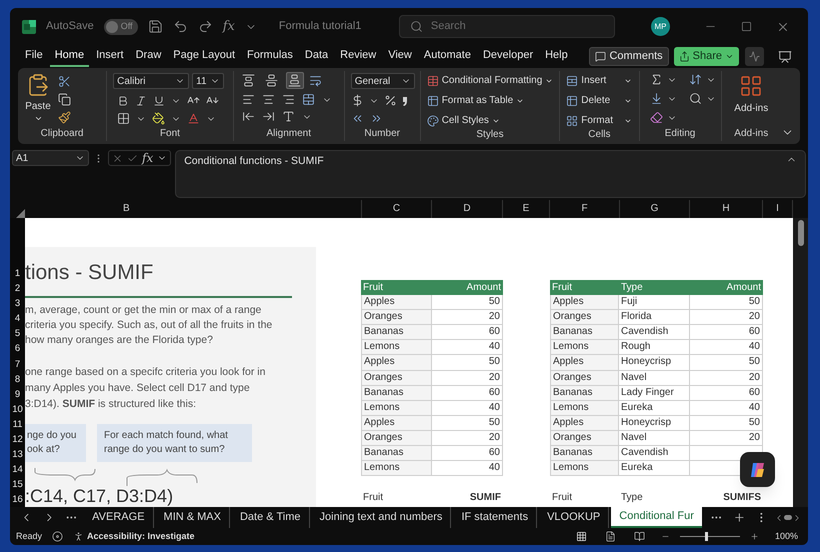  What do you see at coordinates (64, 99) in the screenshot?
I see `copy-icon` at bounding box center [64, 99].